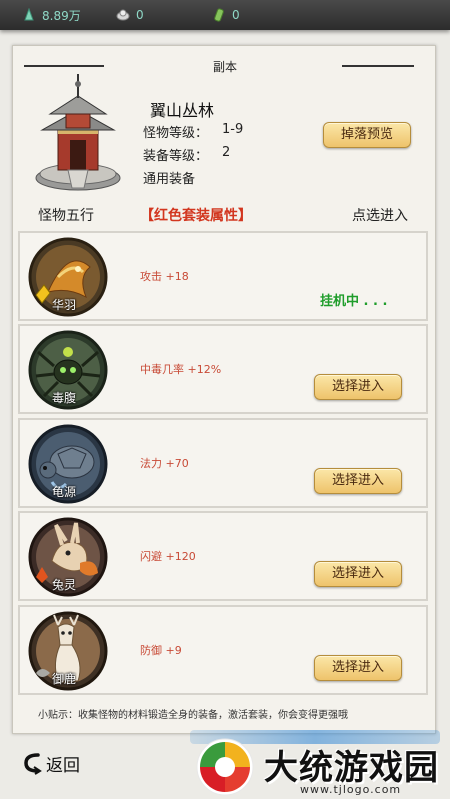 This screenshot has height=799, width=450. I want to click on watermark-logo, so click(225, 767).